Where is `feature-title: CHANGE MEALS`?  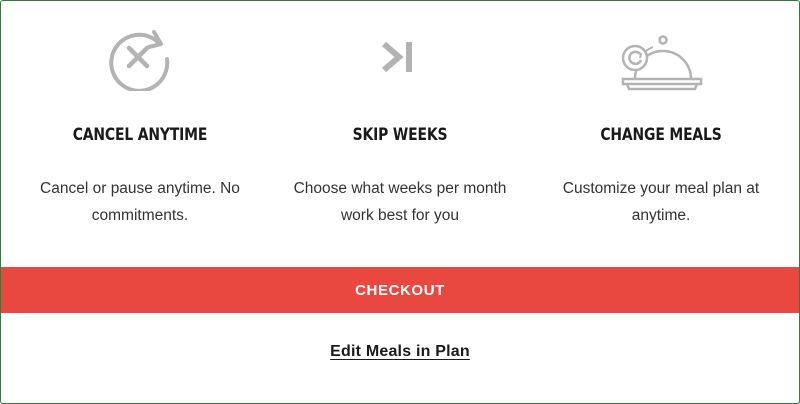
feature-title: CHANGE MEALS is located at coordinates (661, 135).